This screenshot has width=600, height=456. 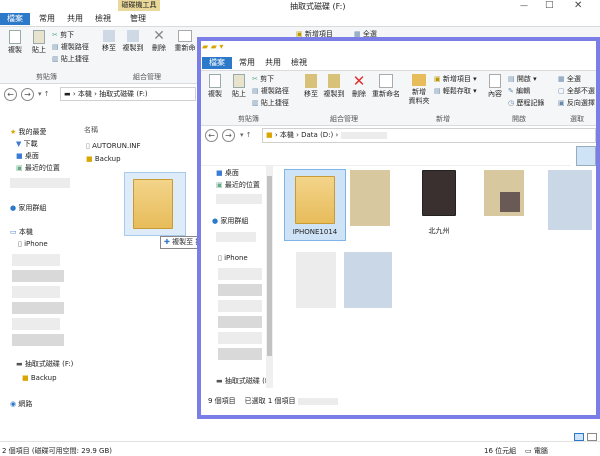 I want to click on large-icons-view-icon, so click(x=592, y=437).